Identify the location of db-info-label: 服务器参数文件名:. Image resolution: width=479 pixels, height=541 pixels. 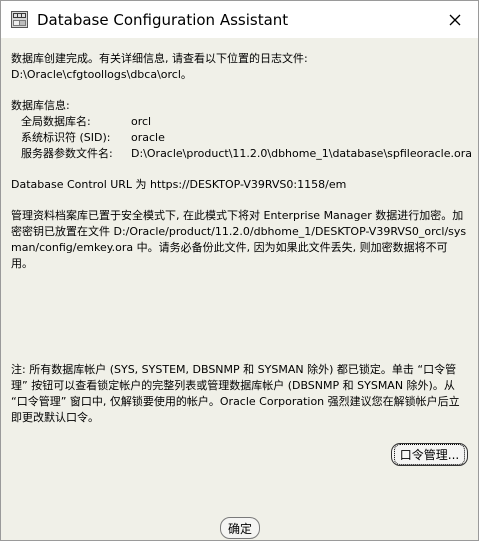
(67, 153).